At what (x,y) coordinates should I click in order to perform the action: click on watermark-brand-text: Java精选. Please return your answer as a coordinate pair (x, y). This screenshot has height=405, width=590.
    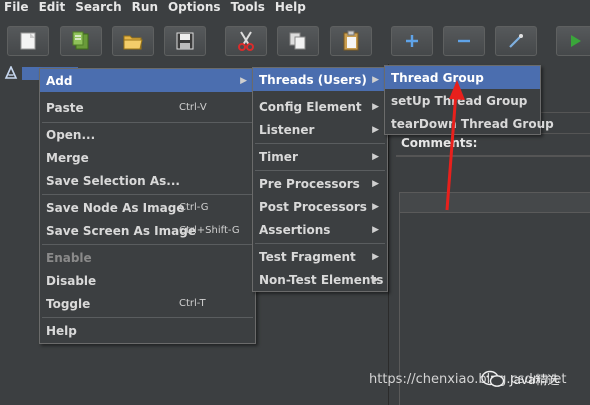
    Looking at the image, I should click on (535, 379).